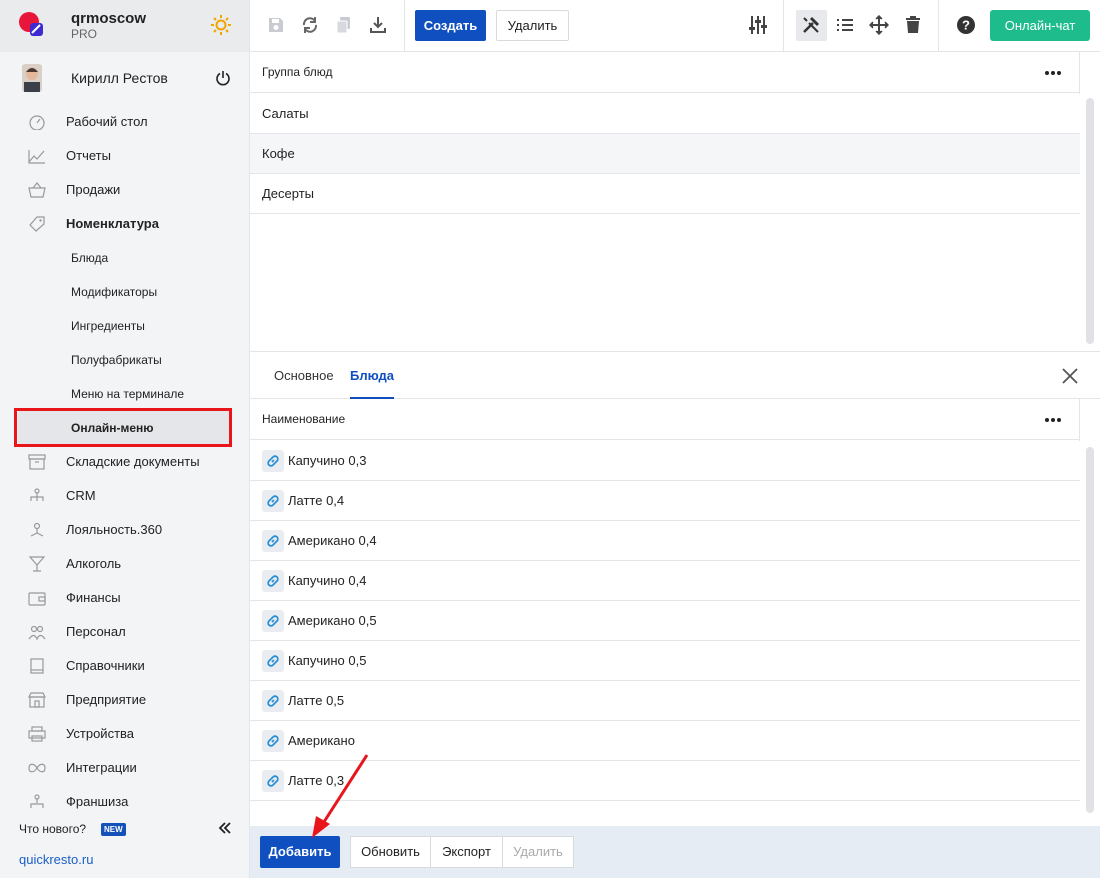  What do you see at coordinates (665, 72) in the screenshot?
I see `groups-grid-header: Группа блюд` at bounding box center [665, 72].